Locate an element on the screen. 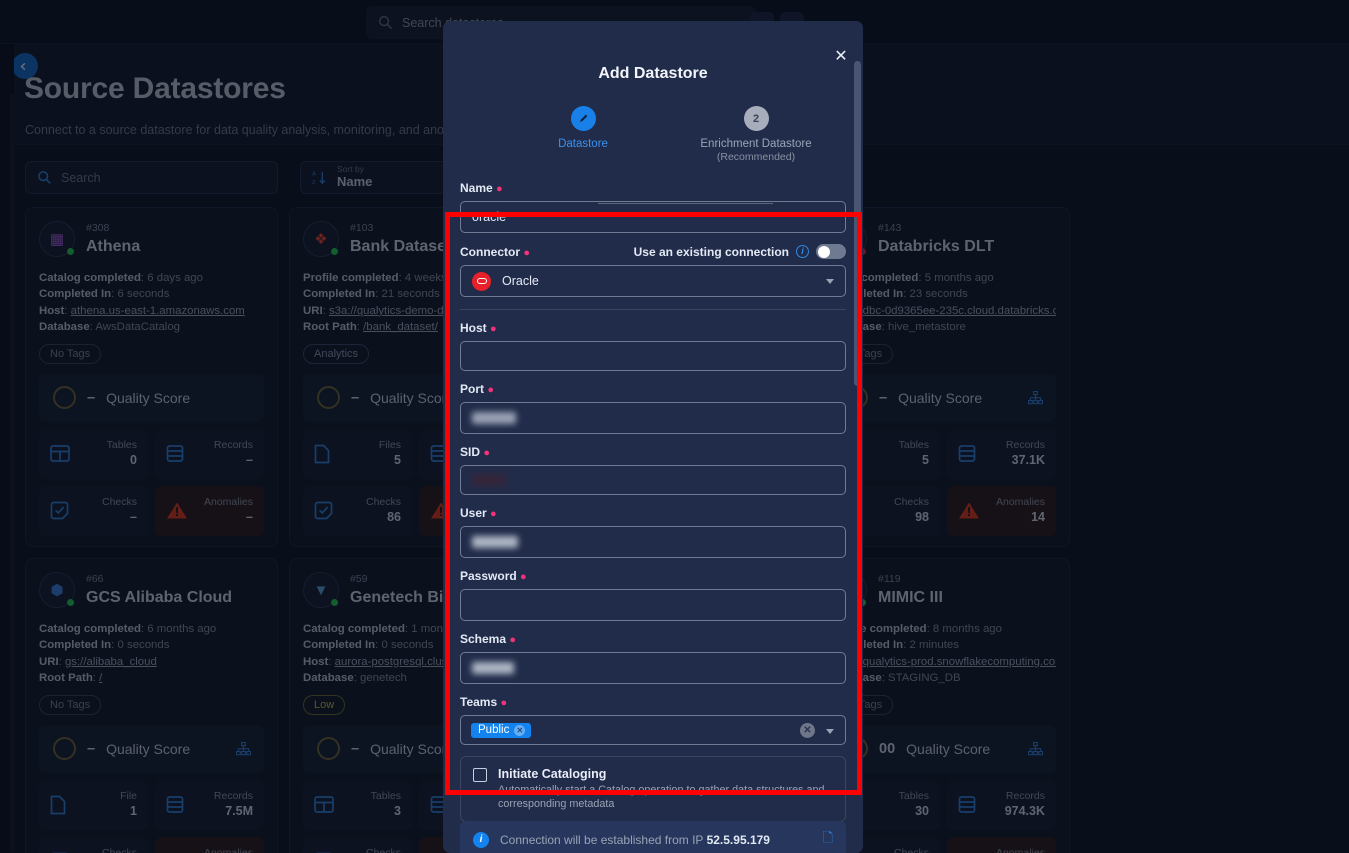 The height and width of the screenshot is (853, 1349). step-datastore: Datastore is located at coordinates (583, 128).